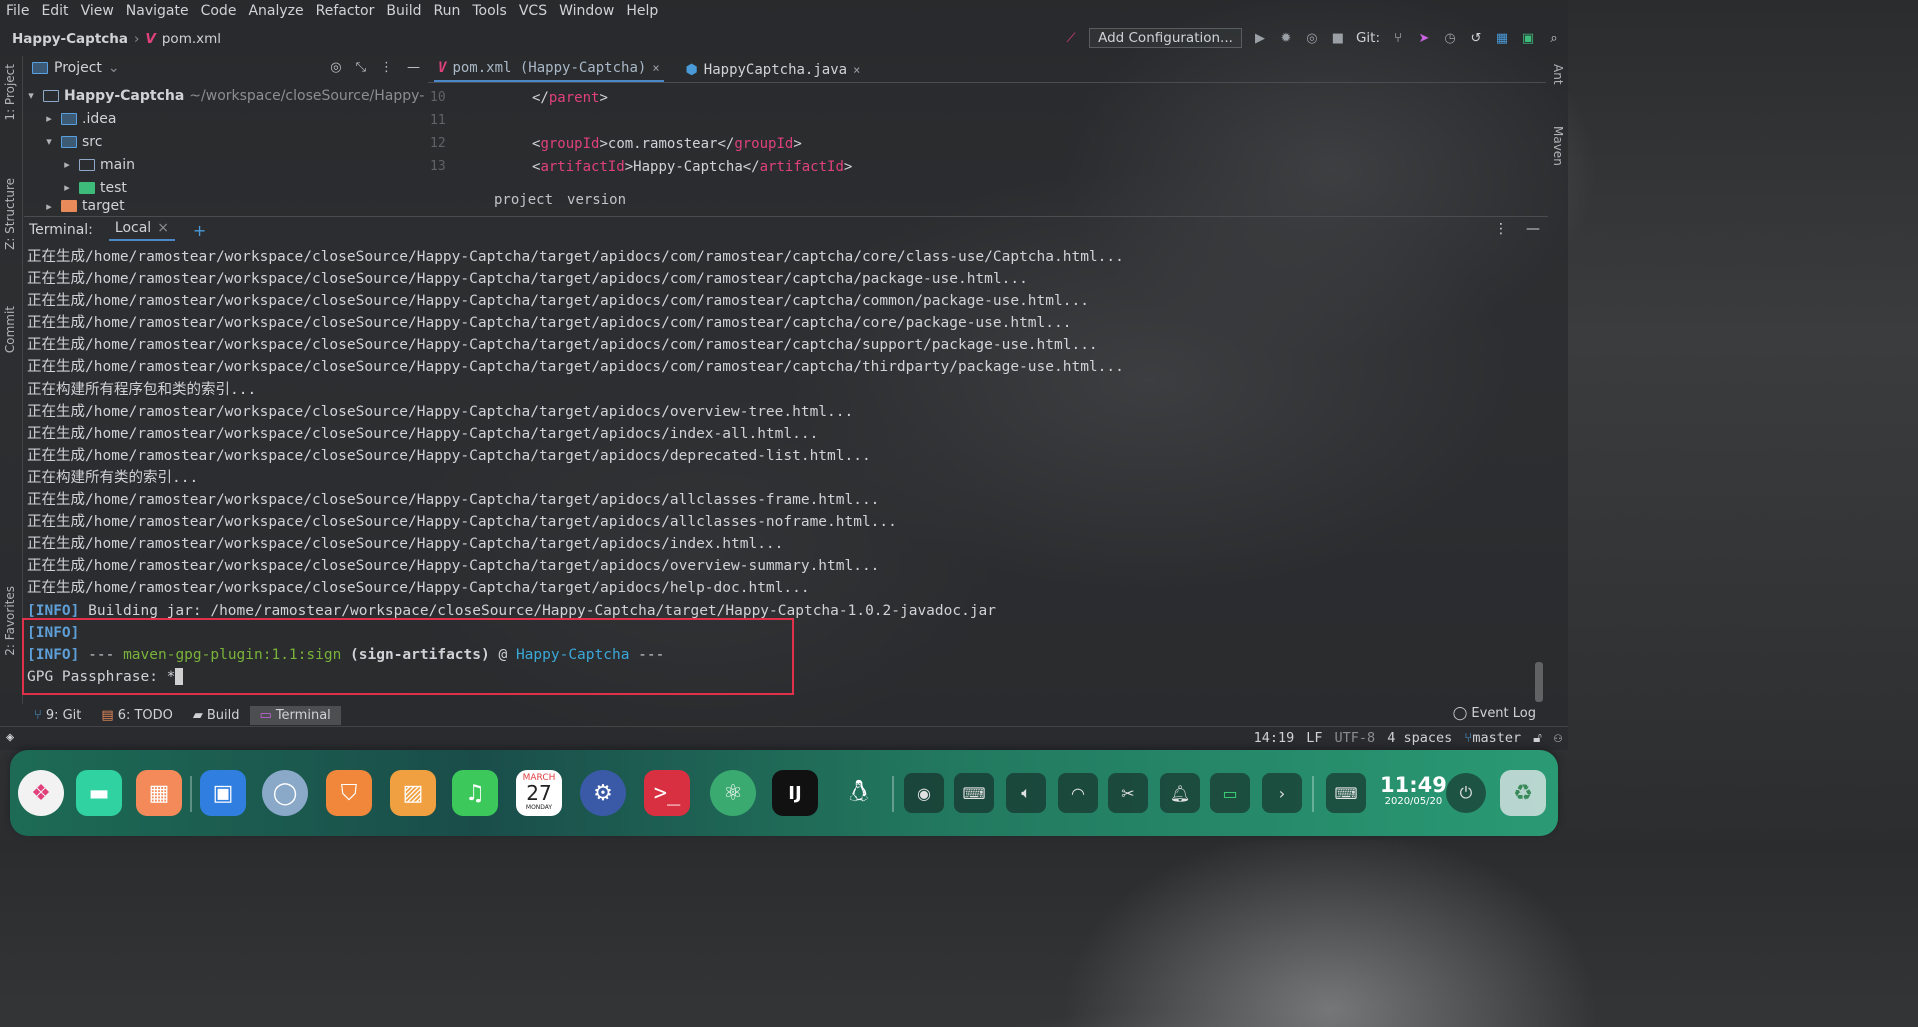 This screenshot has width=1918, height=1027. What do you see at coordinates (219, 11) in the screenshot?
I see `menu-item-code: Code` at bounding box center [219, 11].